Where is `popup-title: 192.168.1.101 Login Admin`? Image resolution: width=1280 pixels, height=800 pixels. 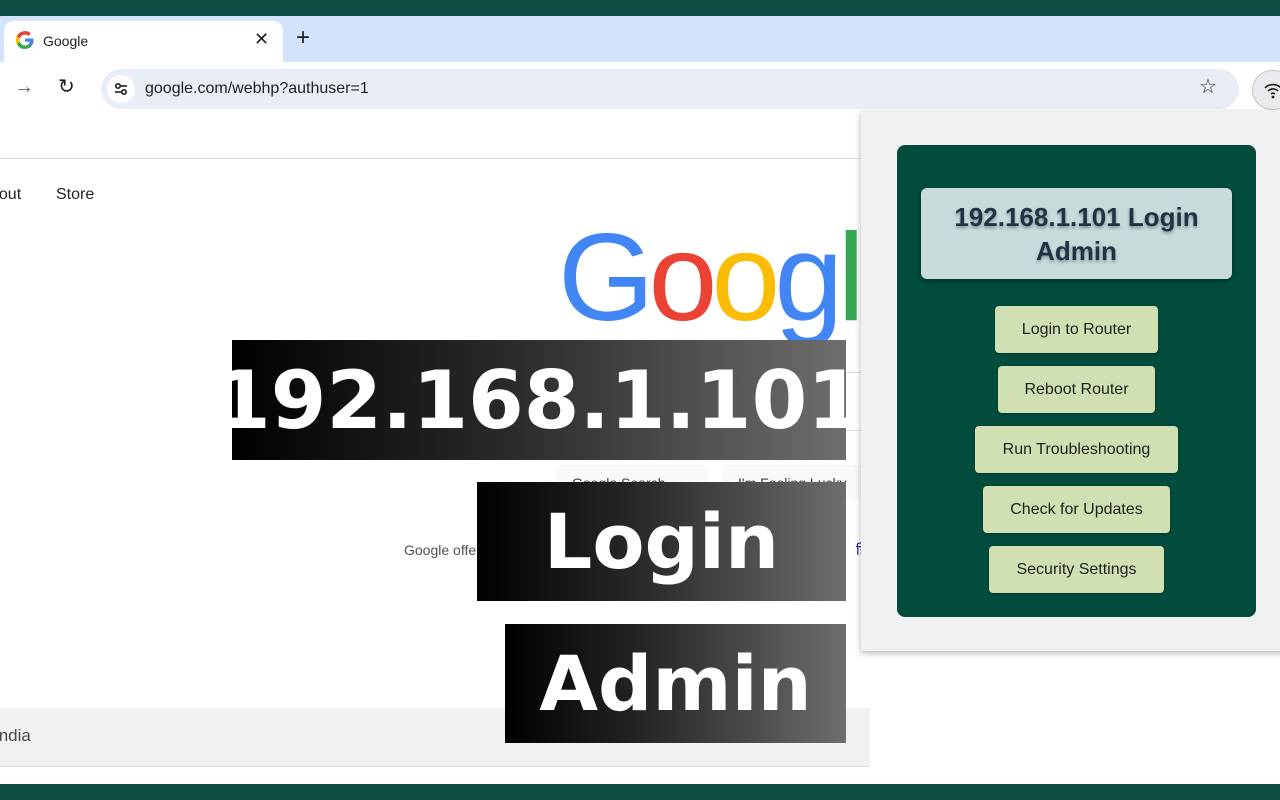
popup-title: 192.168.1.101 Login Admin is located at coordinates (1076, 233).